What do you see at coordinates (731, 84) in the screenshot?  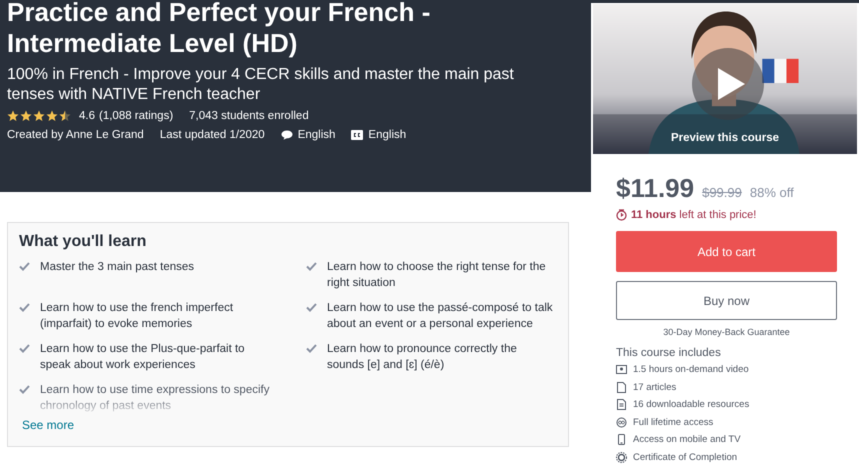 I see `play-icon` at bounding box center [731, 84].